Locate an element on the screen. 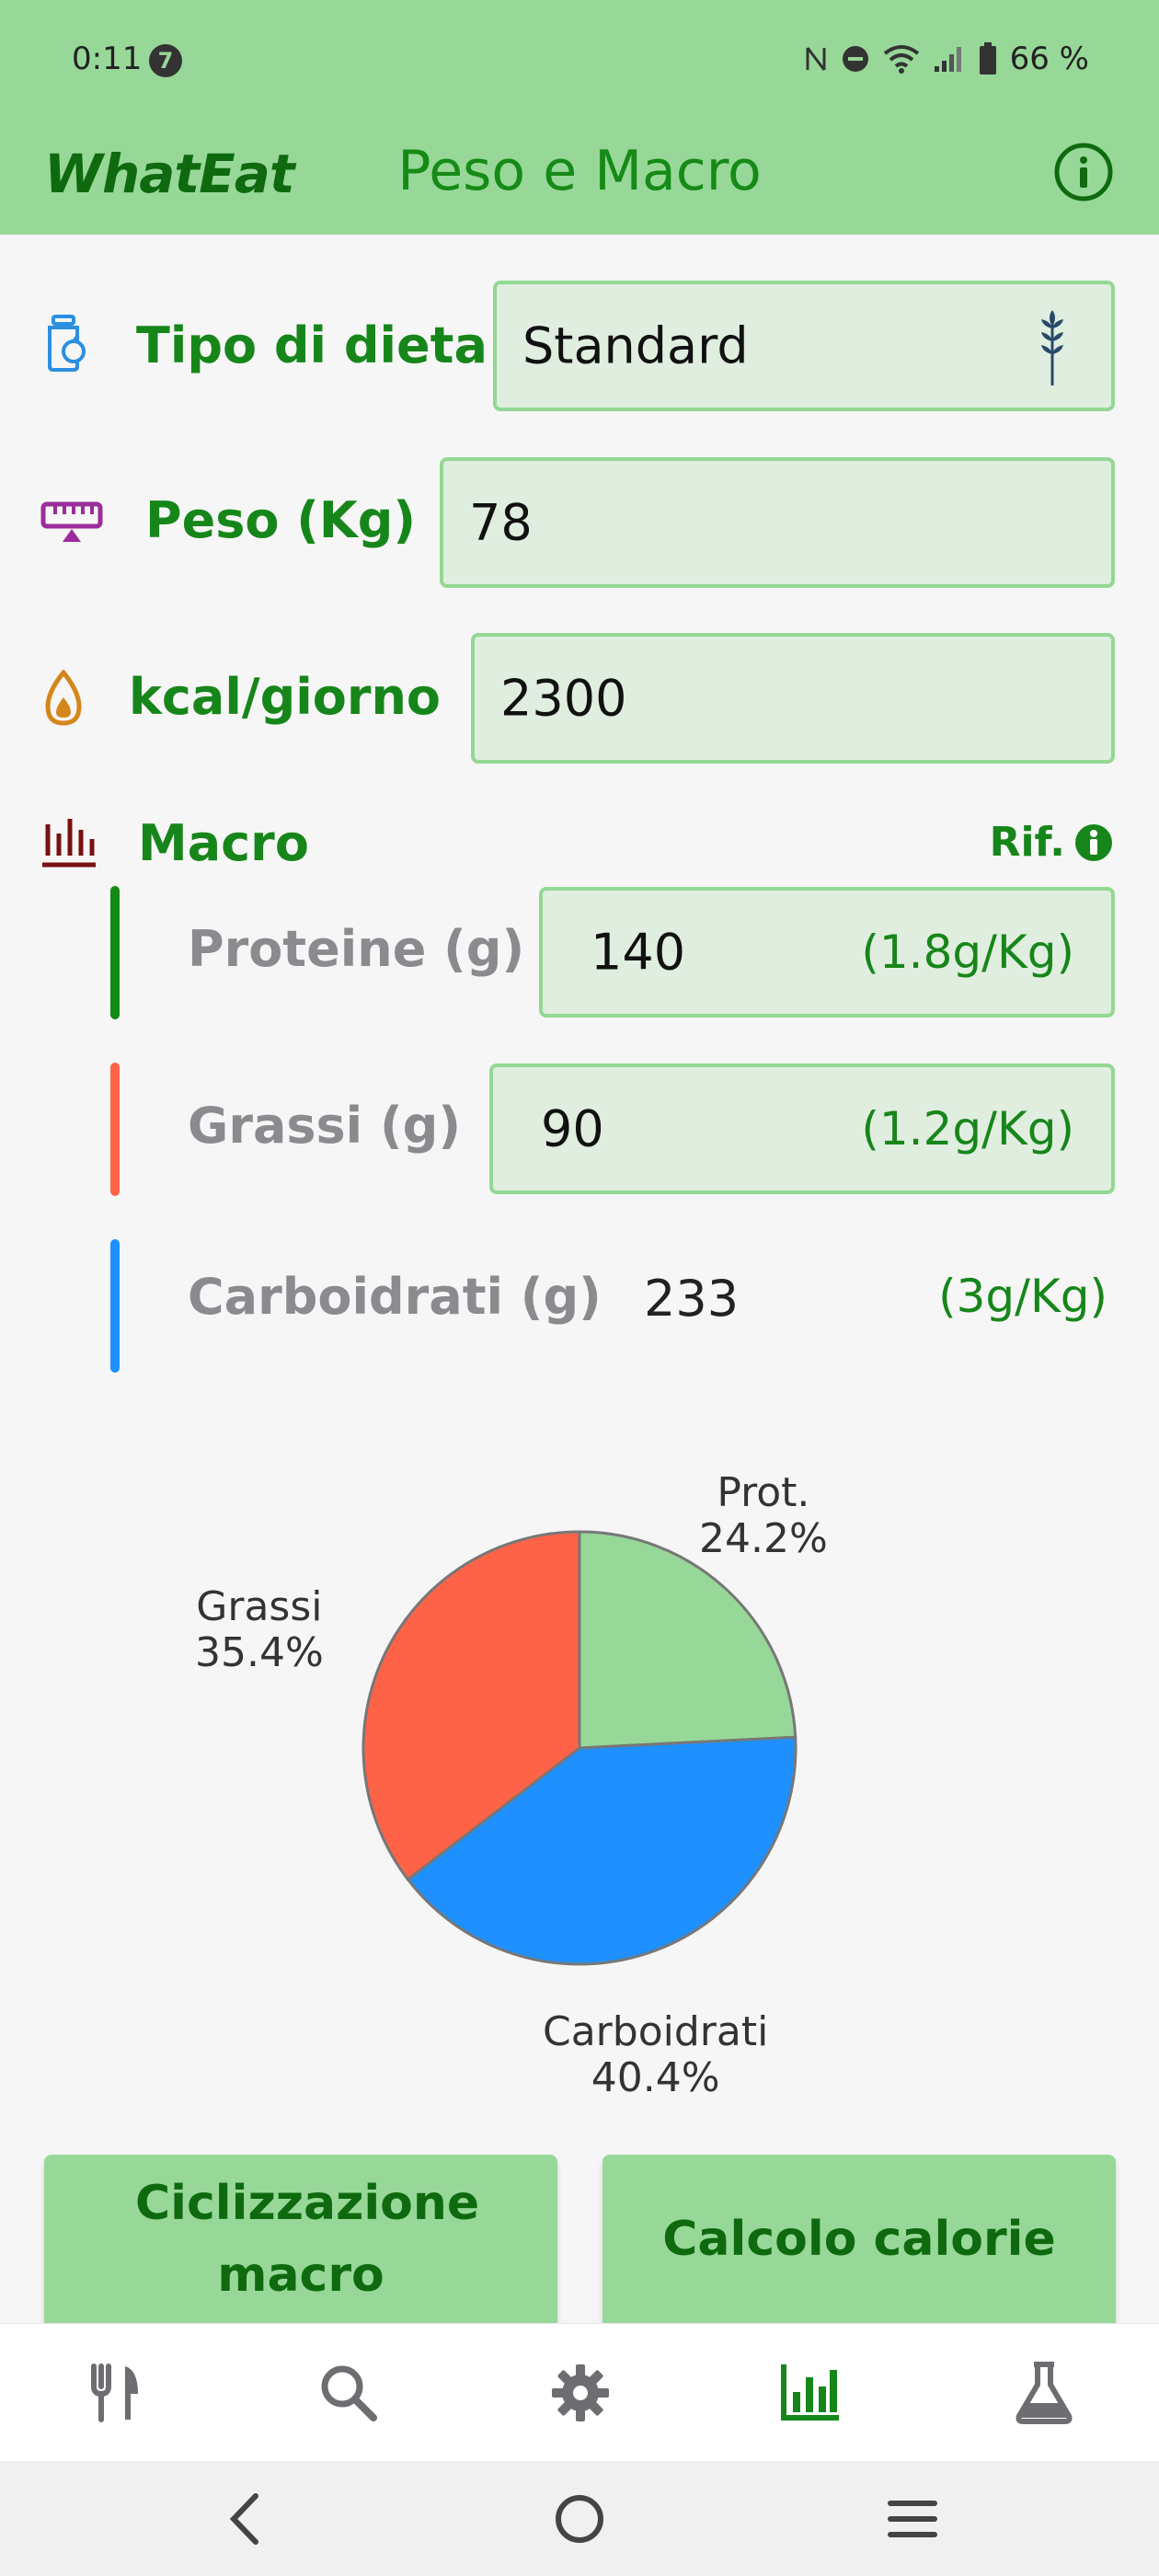  diet-type-select: Standard is located at coordinates (804, 346).